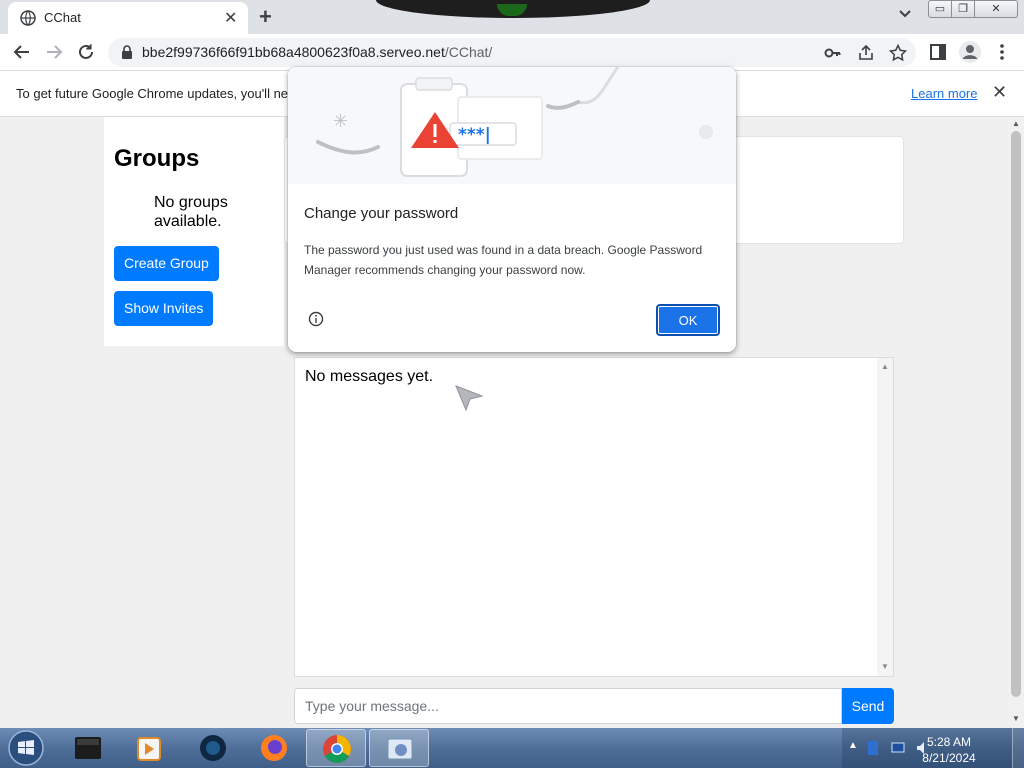 The height and width of the screenshot is (768, 1024). Describe the element at coordinates (949, 742) in the screenshot. I see `clock-time: 5:28 AM` at that location.